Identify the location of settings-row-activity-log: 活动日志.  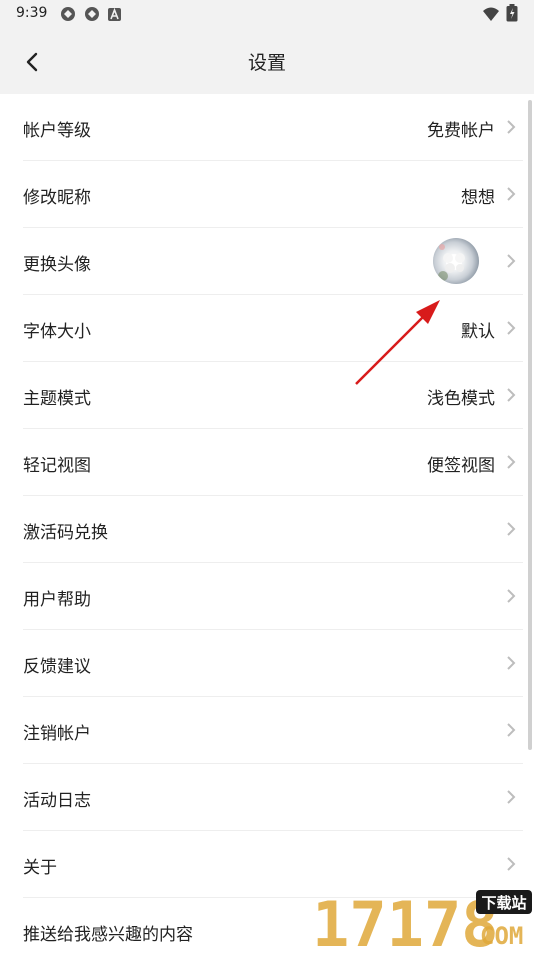
(273, 797).